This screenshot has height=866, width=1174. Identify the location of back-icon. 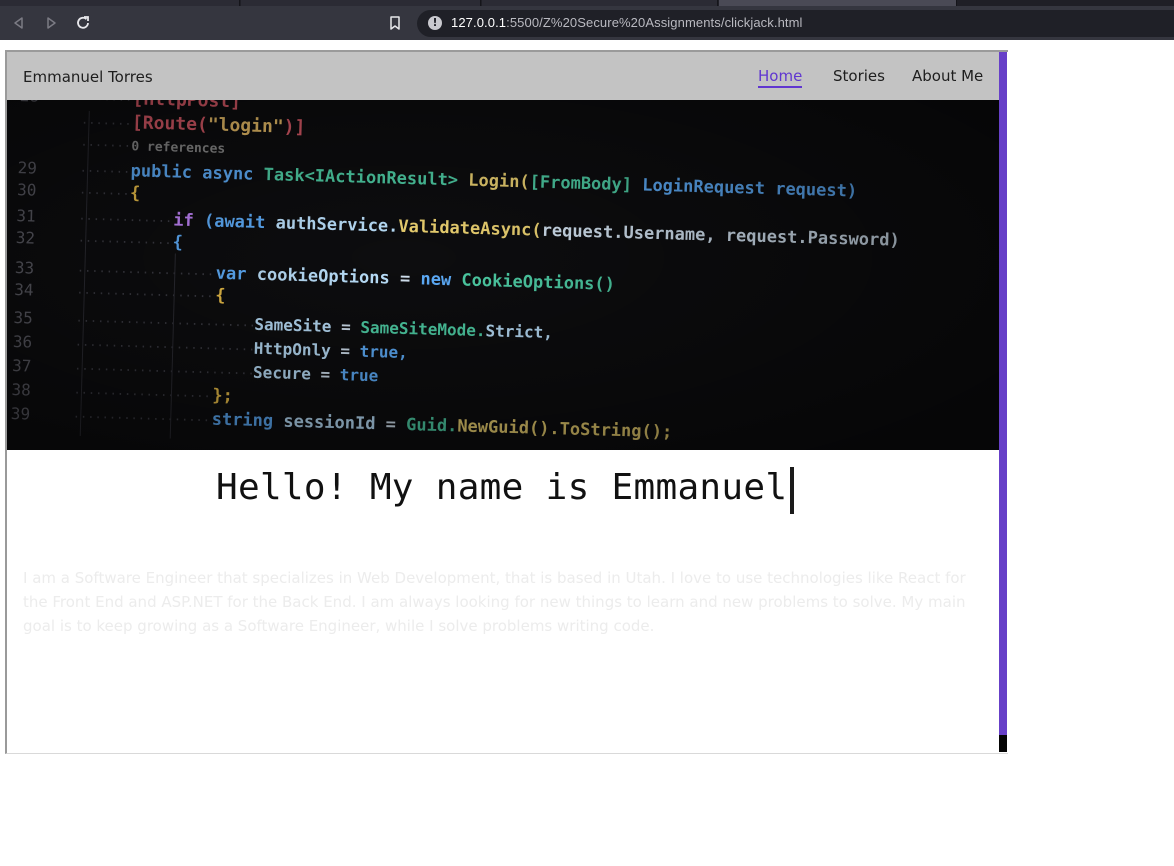
(19, 23).